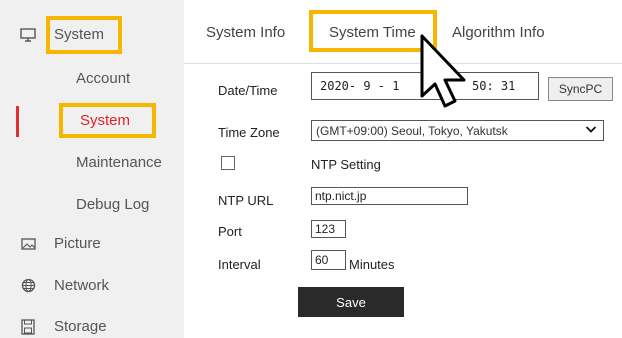  What do you see at coordinates (84, 35) in the screenshot?
I see `system-highlight-box` at bounding box center [84, 35].